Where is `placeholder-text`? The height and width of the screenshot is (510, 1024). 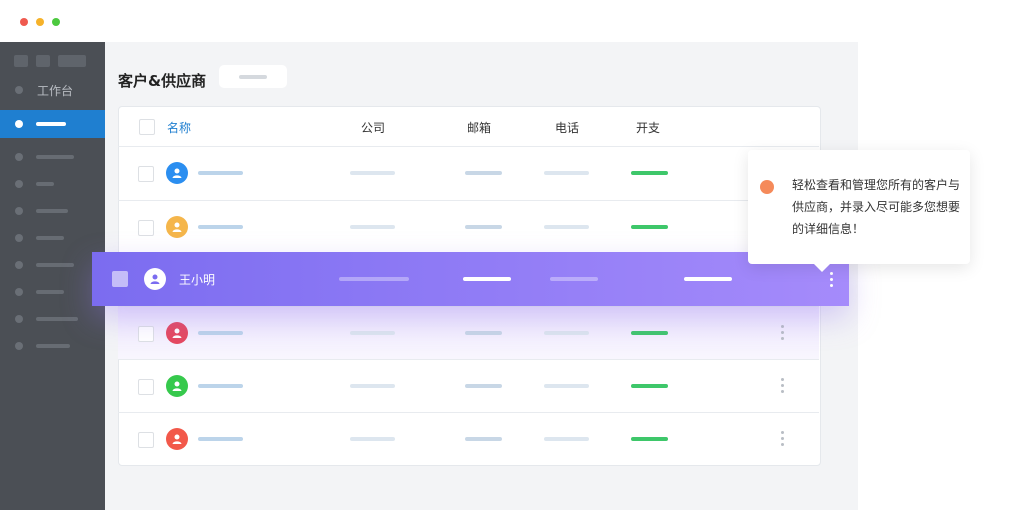 placeholder-text is located at coordinates (253, 77).